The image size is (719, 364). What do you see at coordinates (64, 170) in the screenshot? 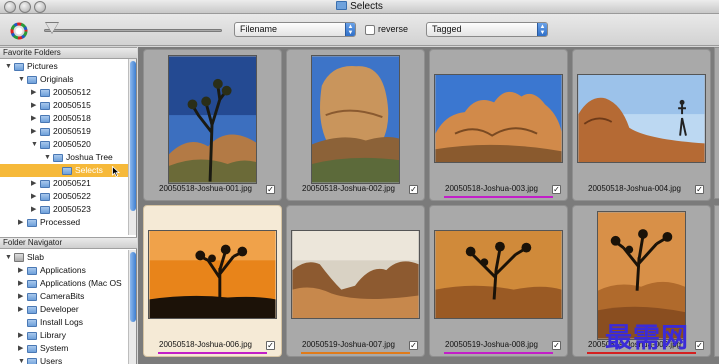
I see `tree-item-selects: Selects` at bounding box center [64, 170].